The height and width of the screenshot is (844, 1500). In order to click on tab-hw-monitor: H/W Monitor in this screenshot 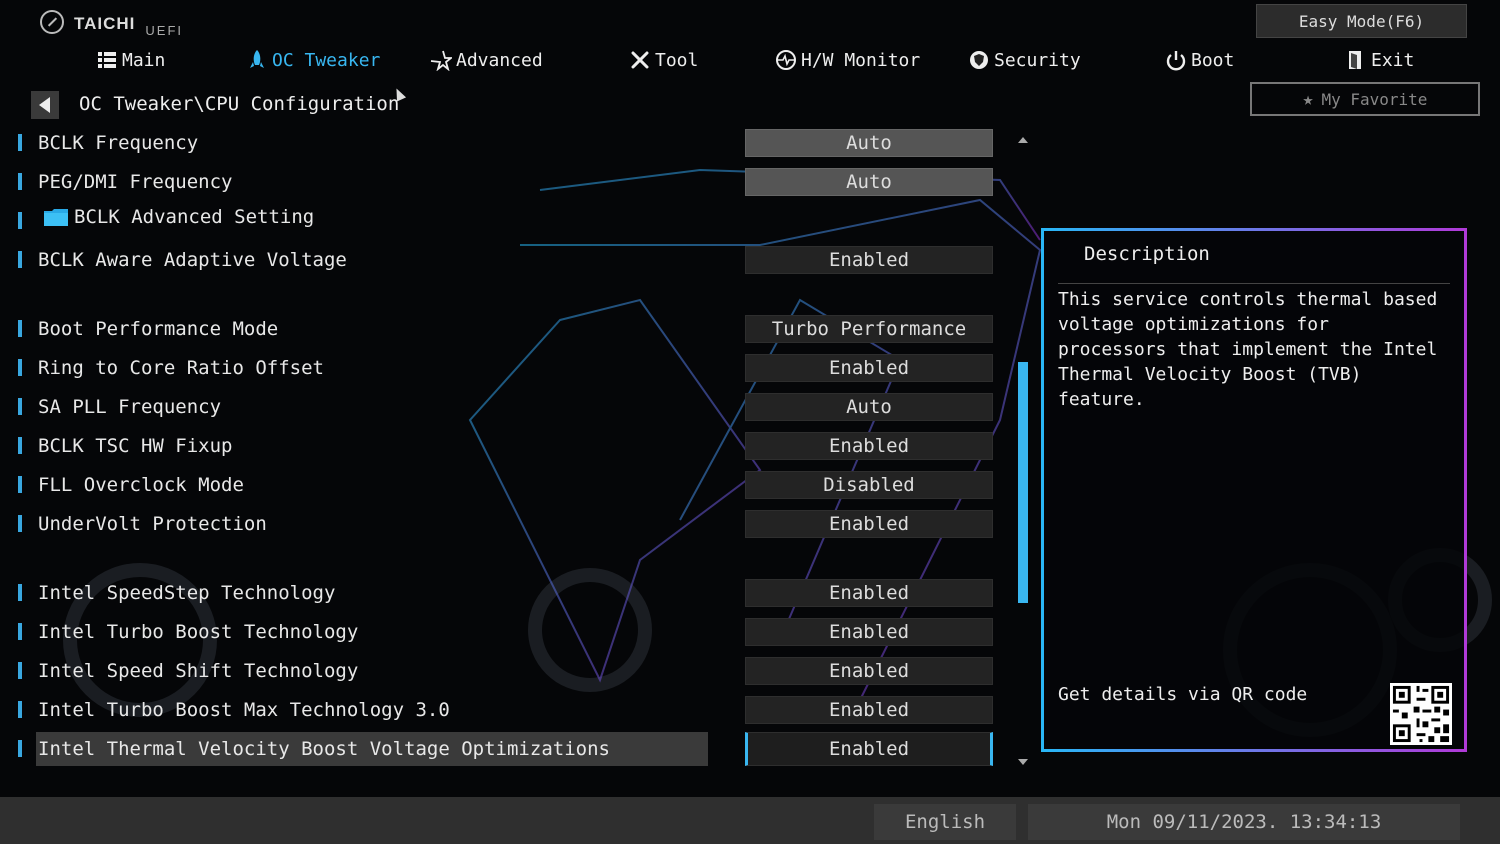, I will do `click(847, 60)`.